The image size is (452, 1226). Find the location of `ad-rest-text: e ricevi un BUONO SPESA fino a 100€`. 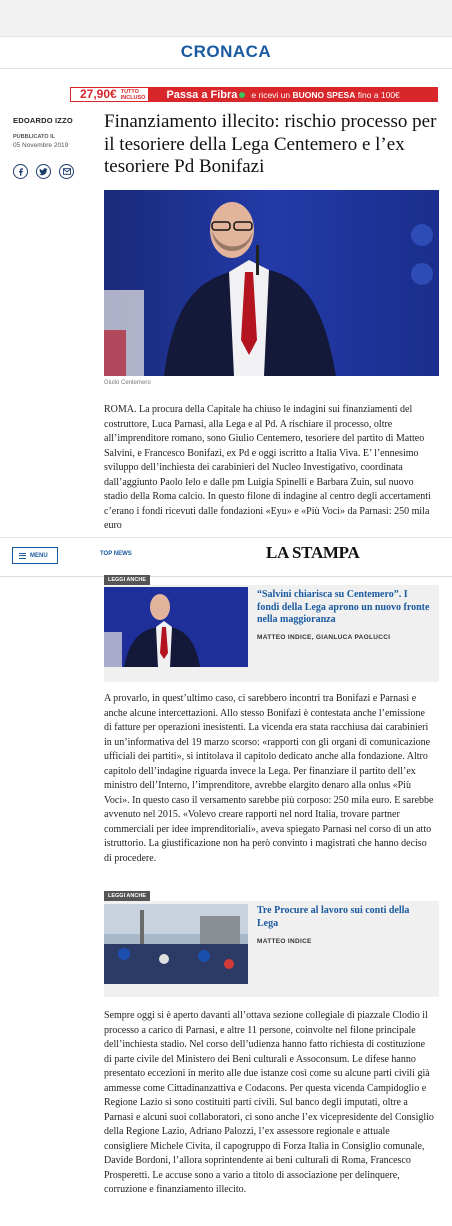

ad-rest-text: e ricevi un BUONO SPESA fino a 100€ is located at coordinates (325, 95).